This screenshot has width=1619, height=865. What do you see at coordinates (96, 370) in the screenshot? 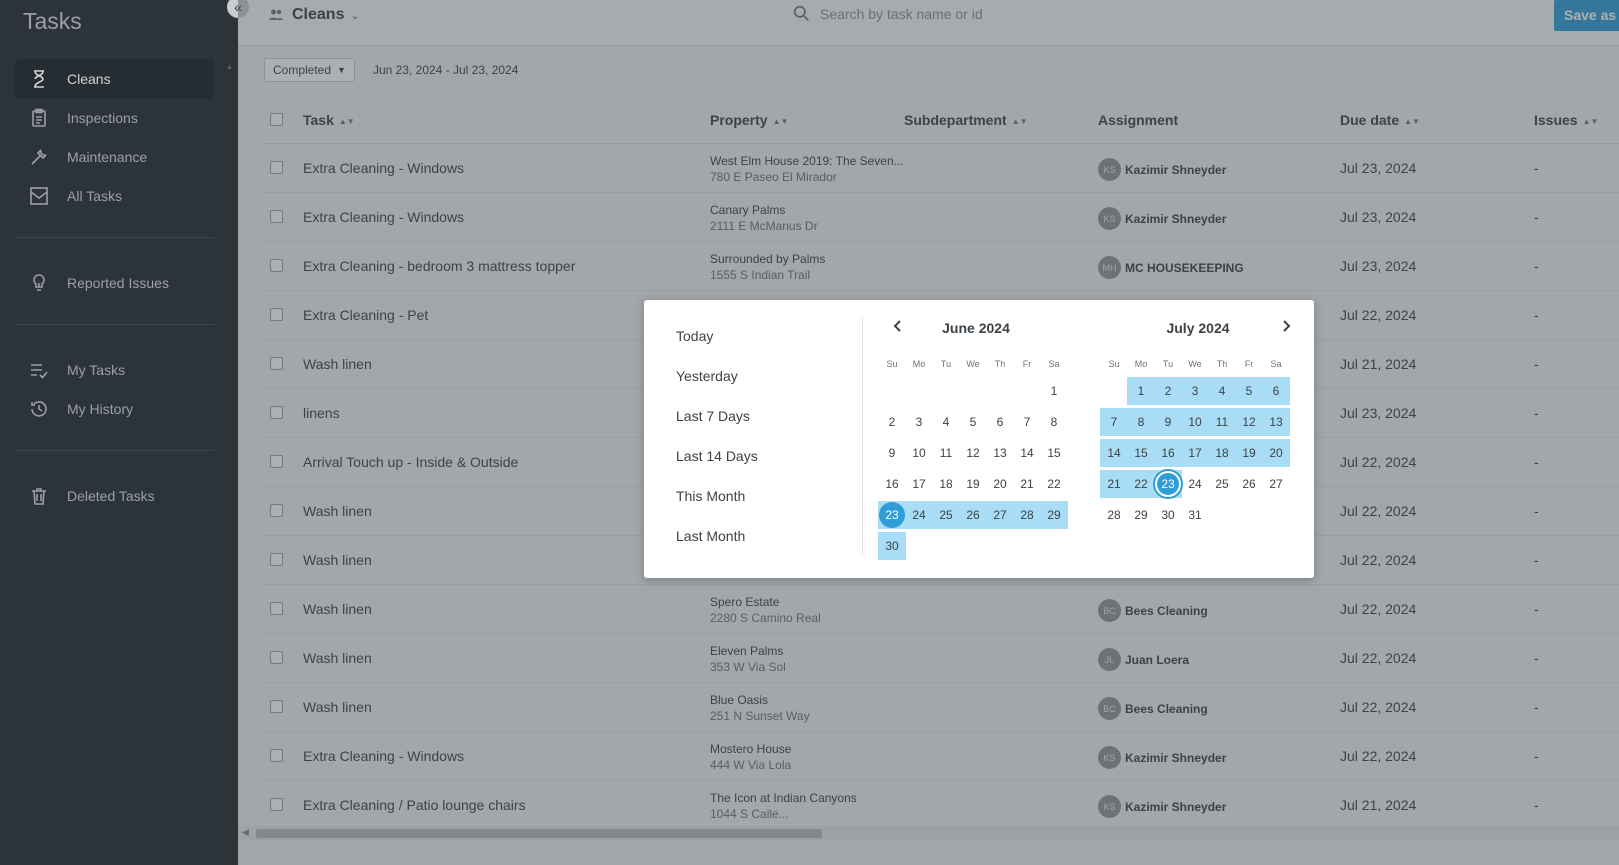
I see `sidebar-item-label: My Tasks` at bounding box center [96, 370].